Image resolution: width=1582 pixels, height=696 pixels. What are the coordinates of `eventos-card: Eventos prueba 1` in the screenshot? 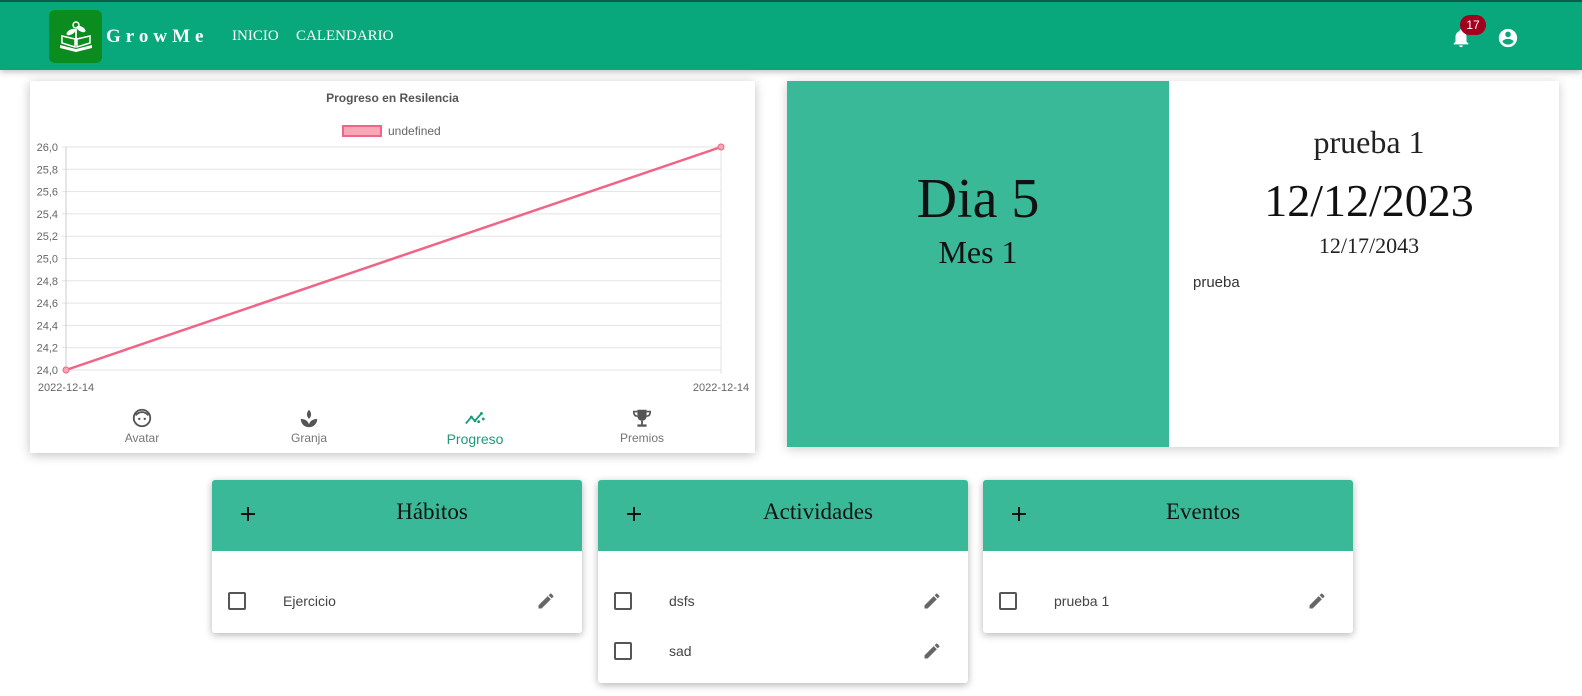 It's located at (1168, 556).